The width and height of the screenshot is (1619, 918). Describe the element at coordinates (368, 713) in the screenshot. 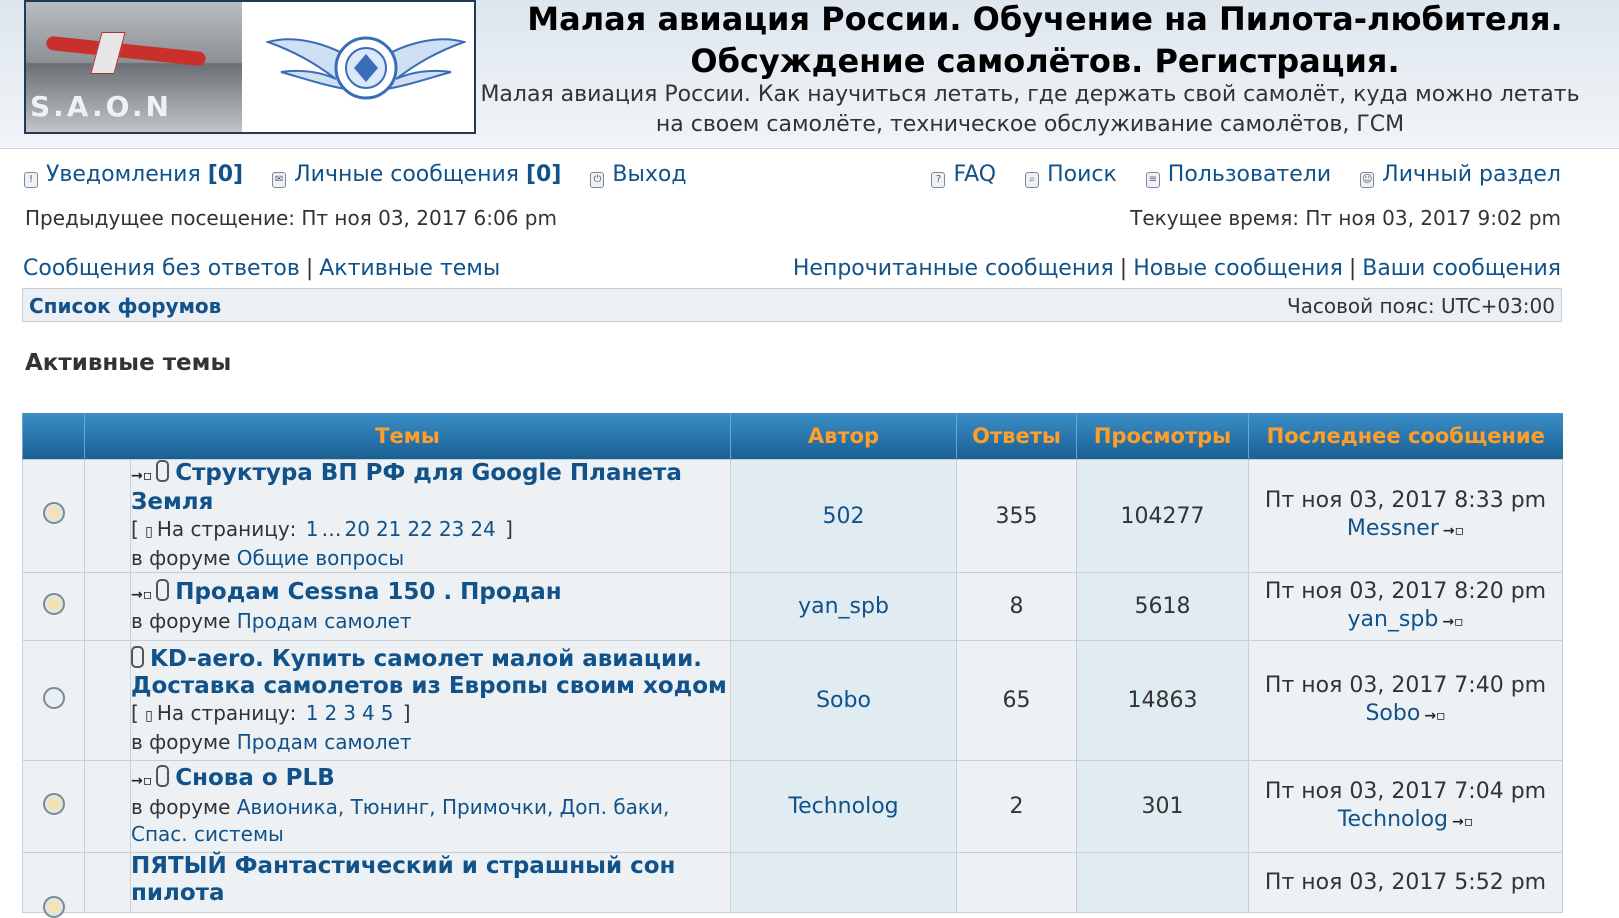

I see `page-link: 4` at that location.